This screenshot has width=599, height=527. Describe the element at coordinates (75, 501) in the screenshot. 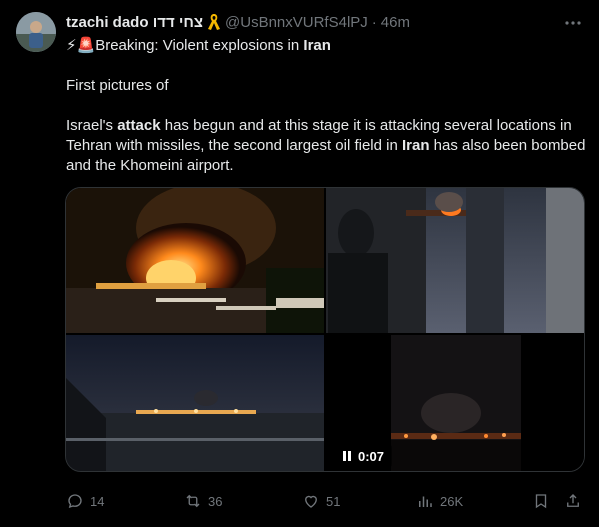

I see `reply-icon` at that location.